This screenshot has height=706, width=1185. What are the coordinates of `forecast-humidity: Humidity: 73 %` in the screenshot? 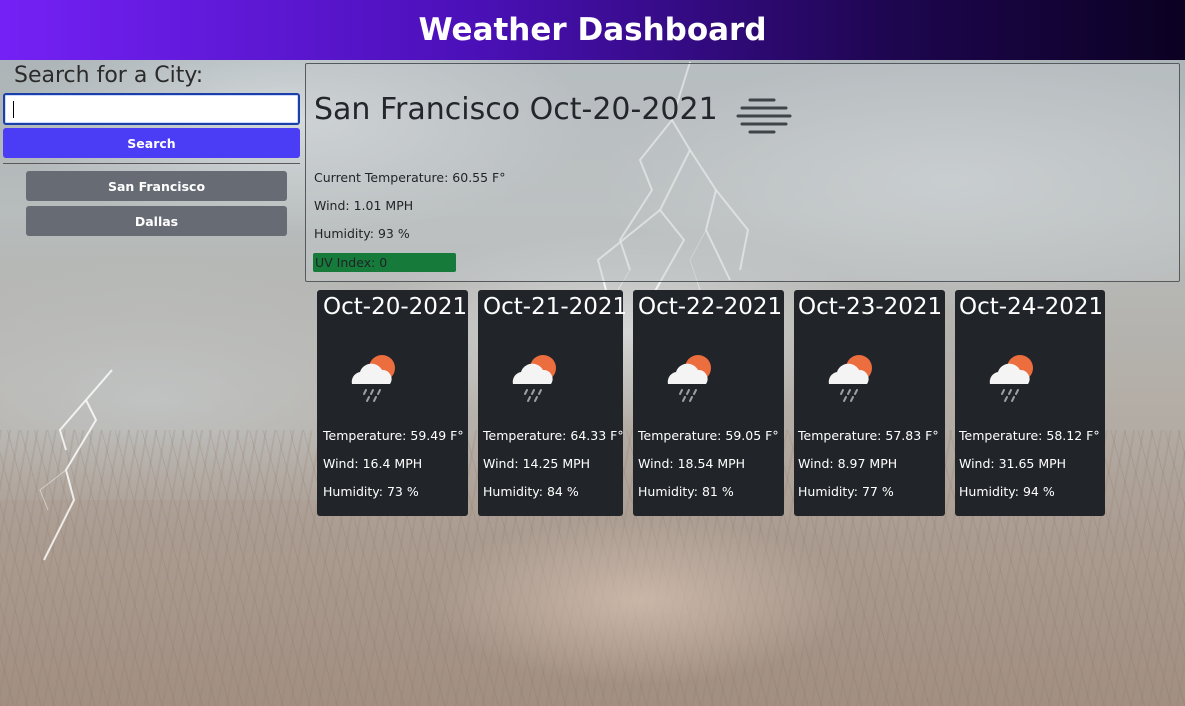 It's located at (371, 491).